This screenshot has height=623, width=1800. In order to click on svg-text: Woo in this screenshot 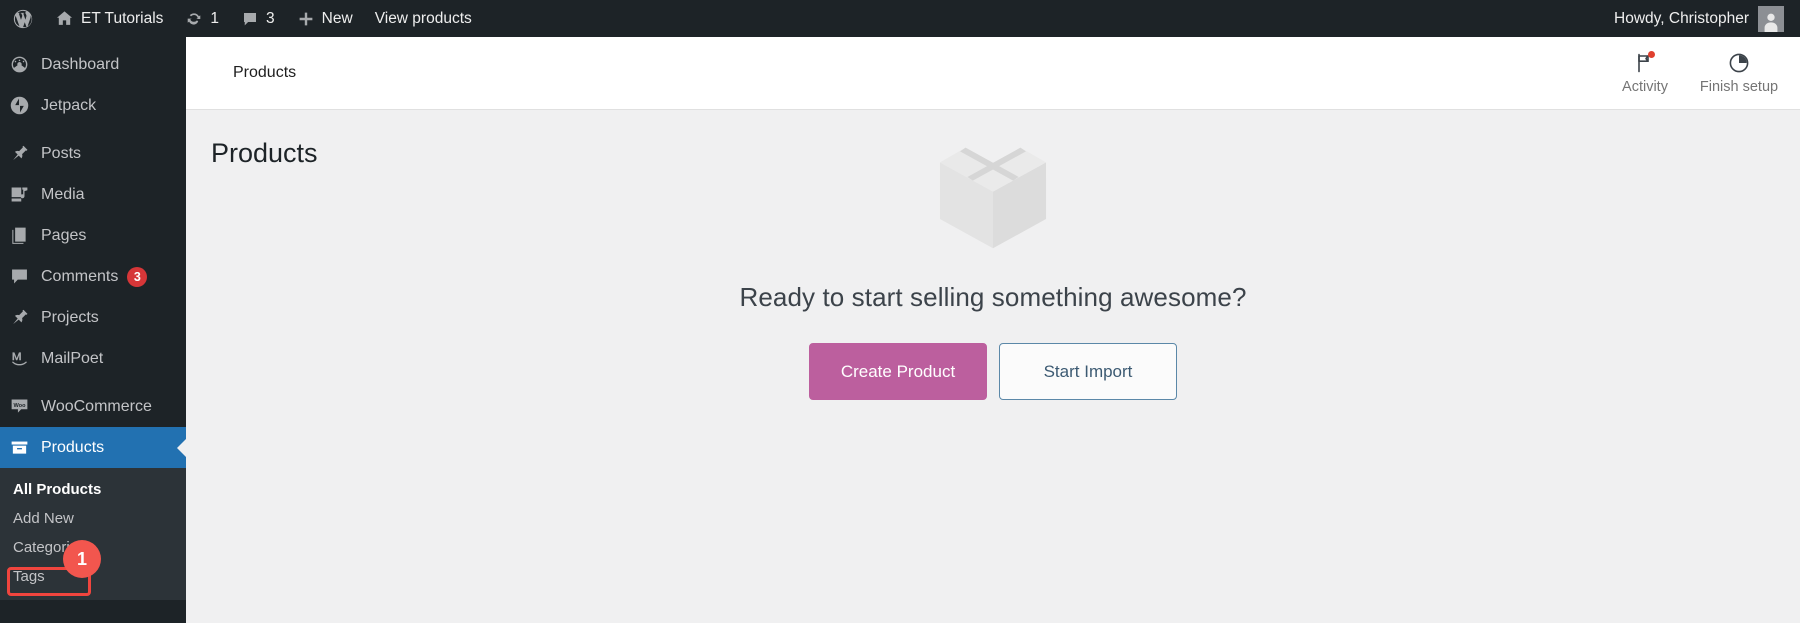, I will do `click(19, 406)`.